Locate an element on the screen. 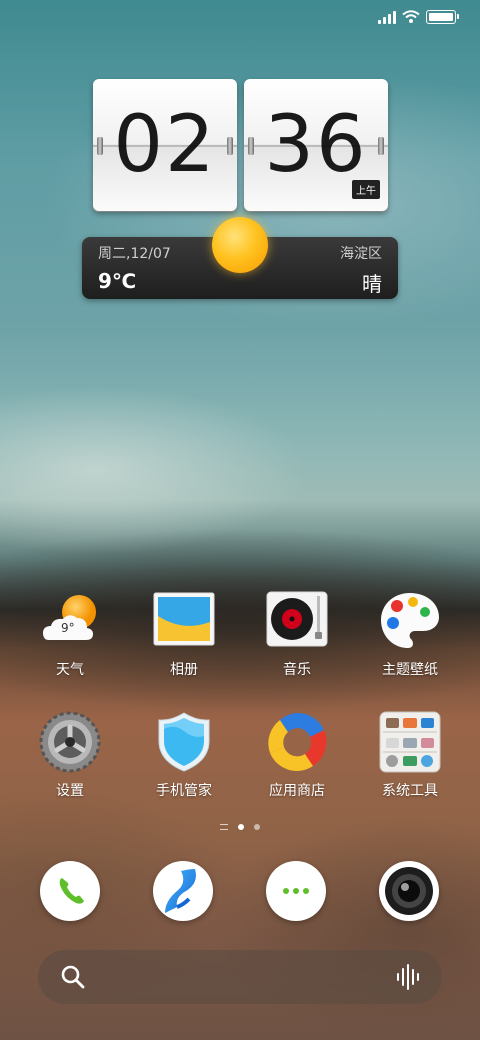  app-weather: 9° 天气 is located at coordinates (70, 634).